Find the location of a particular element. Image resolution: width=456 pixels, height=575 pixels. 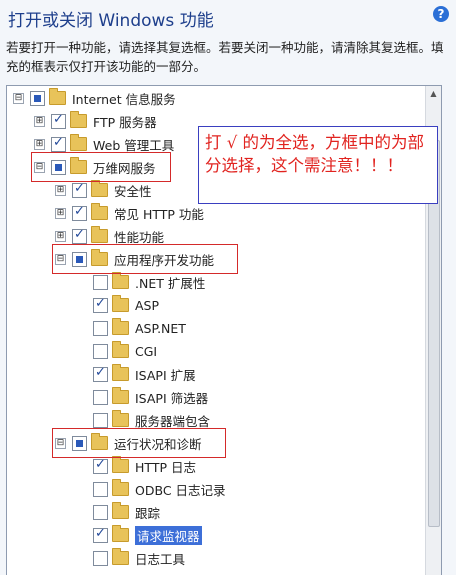

tree-item-ftp: ⊞ FTP 服务器 is located at coordinates (95, 121).